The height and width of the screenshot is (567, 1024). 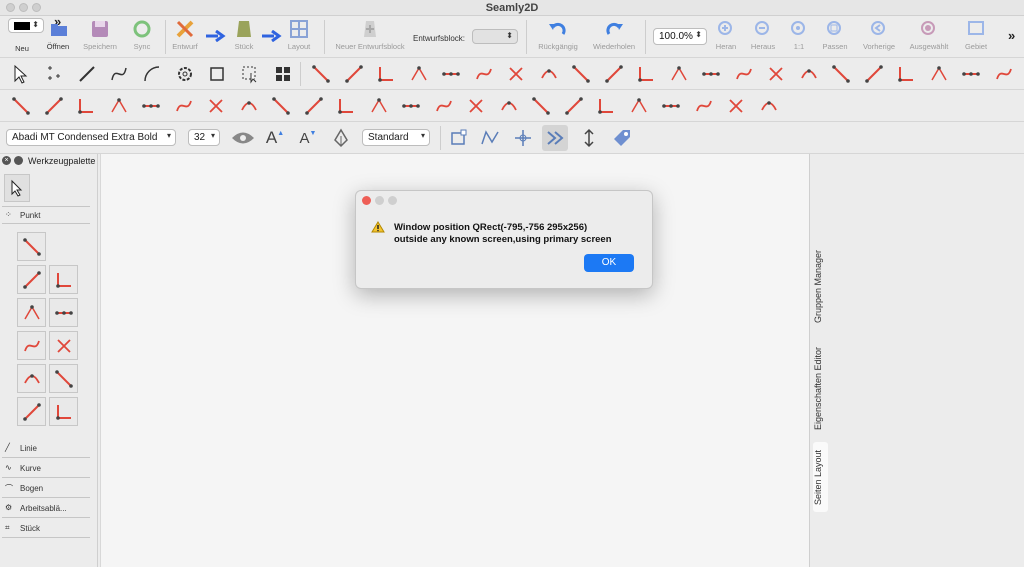 I want to click on palette-pointer-button, so click(x=17, y=188).